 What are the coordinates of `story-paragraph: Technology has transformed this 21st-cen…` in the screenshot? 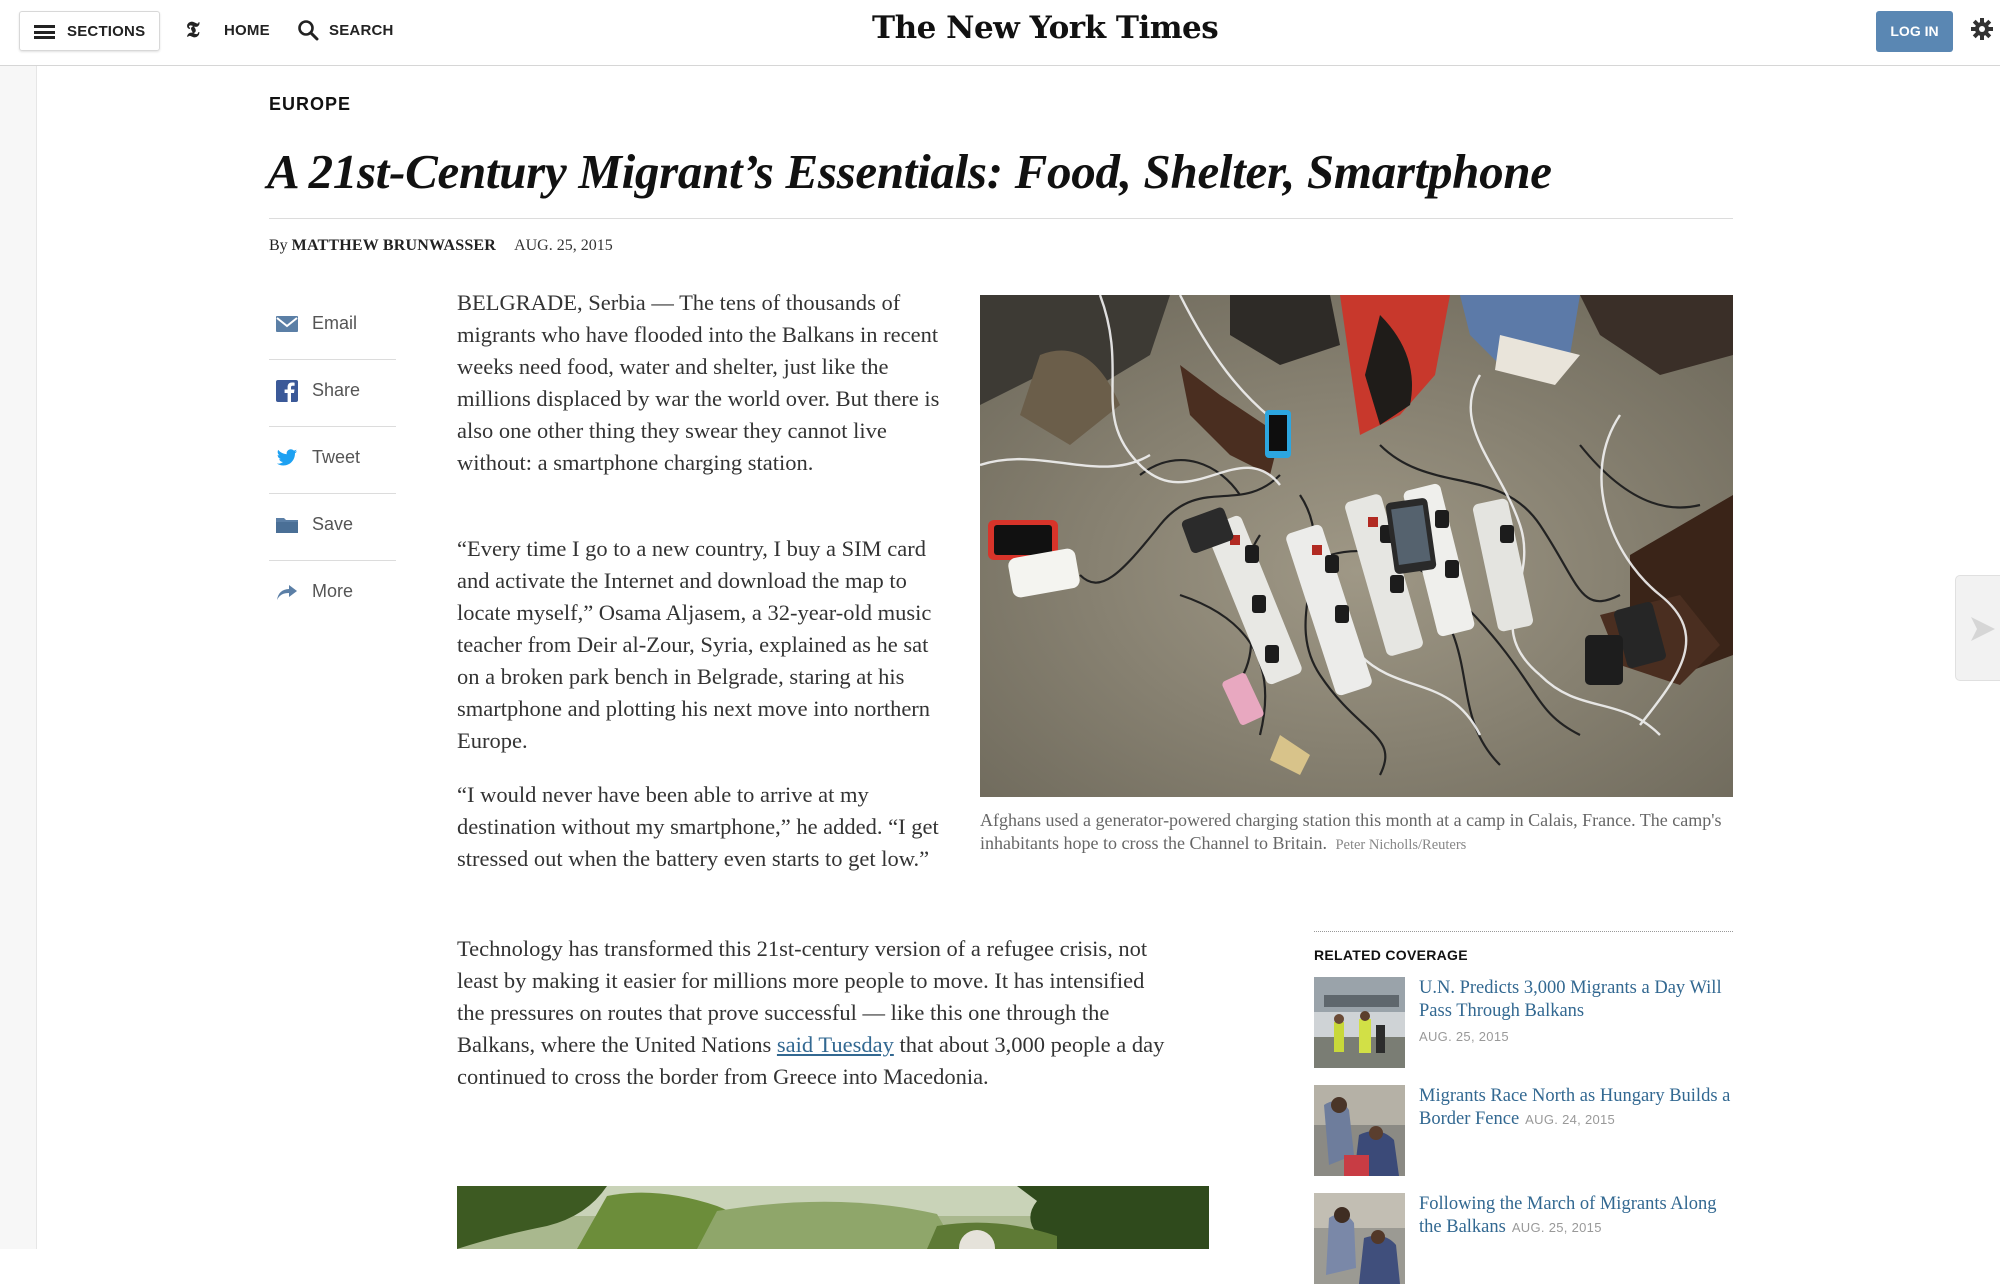 It's located at (816, 1013).